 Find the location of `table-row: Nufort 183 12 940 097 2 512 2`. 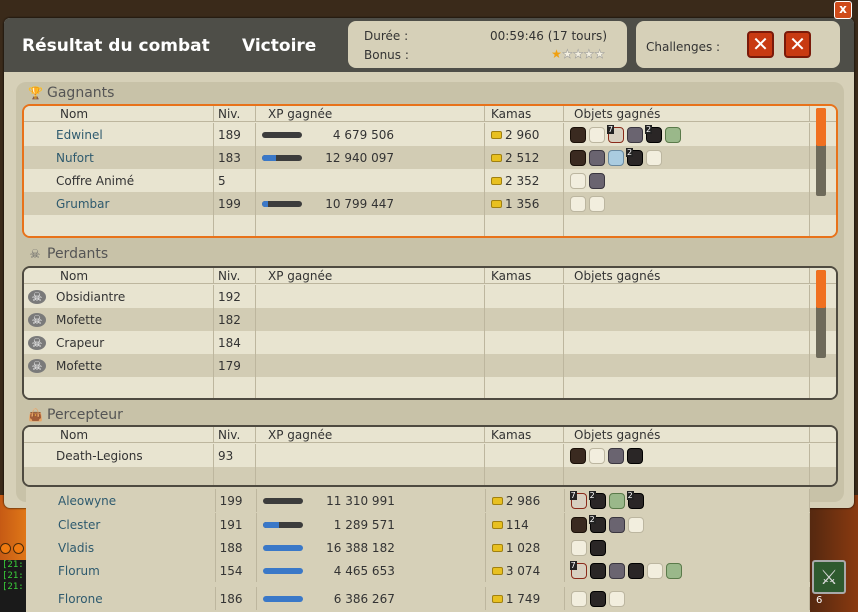

table-row: Nufort 183 12 940 097 2 512 2 is located at coordinates (430, 157).